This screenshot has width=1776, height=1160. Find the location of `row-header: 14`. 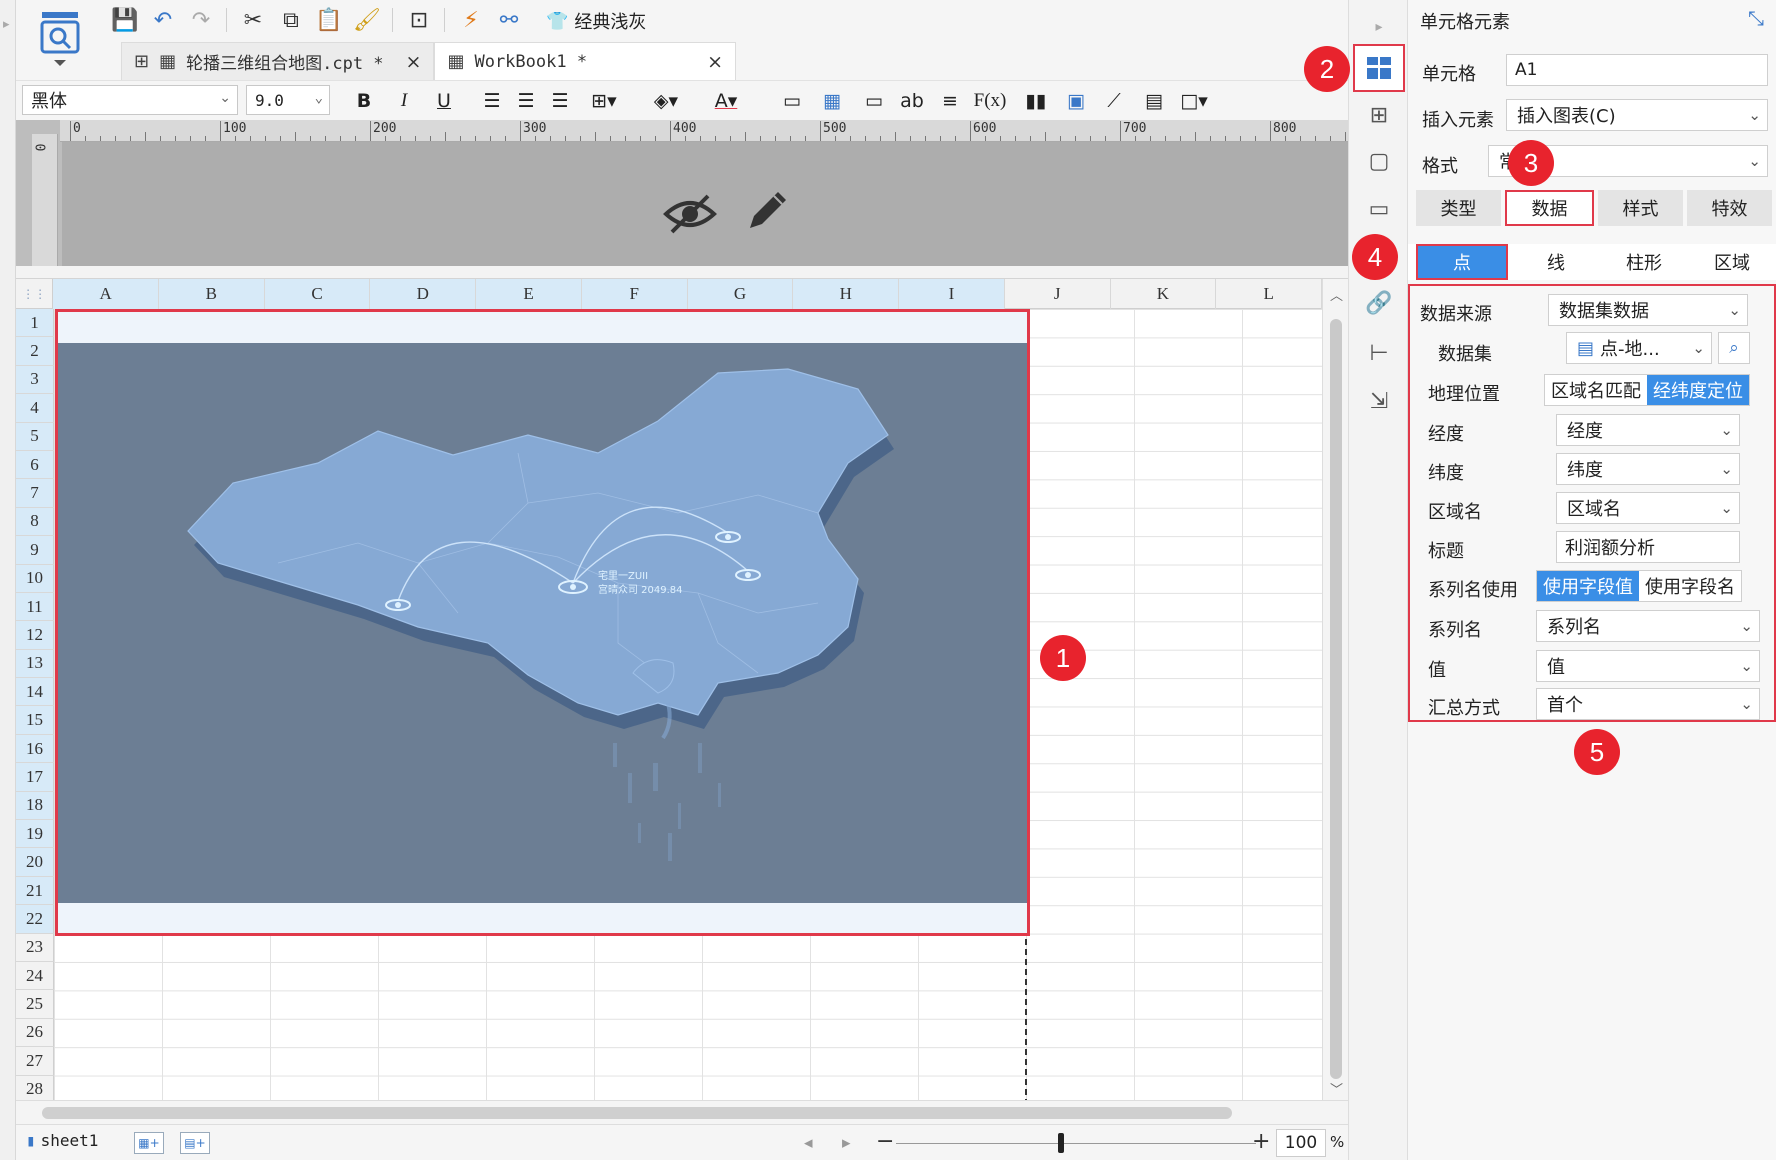

row-header: 14 is located at coordinates (35, 692).